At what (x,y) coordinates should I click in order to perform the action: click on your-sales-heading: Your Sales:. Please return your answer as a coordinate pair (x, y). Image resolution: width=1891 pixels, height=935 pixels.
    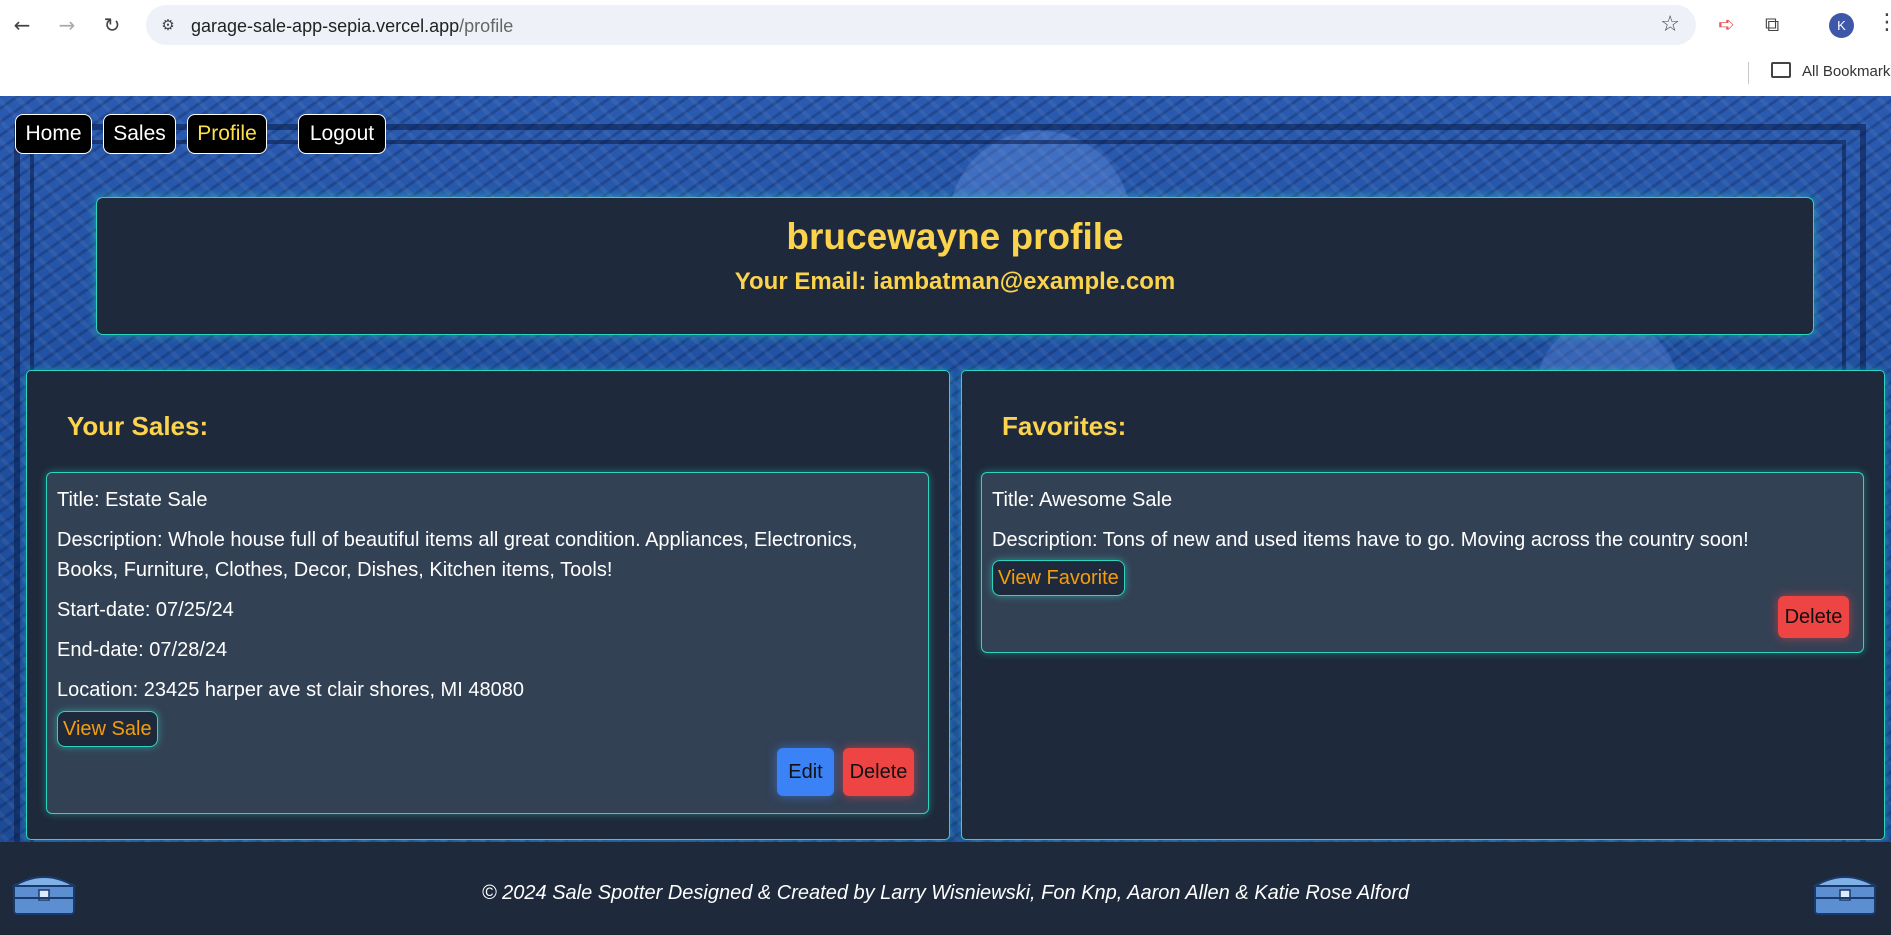
    Looking at the image, I should click on (138, 426).